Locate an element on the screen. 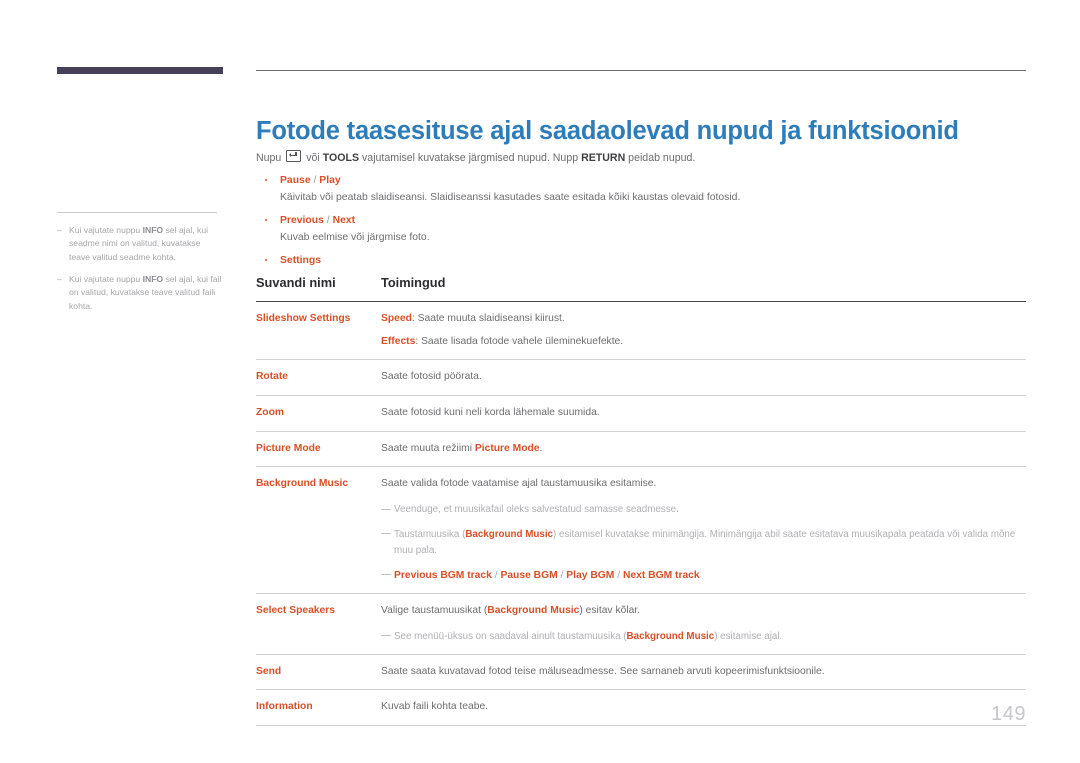 The width and height of the screenshot is (1080, 763). row-option-name: Slideshow Settings is located at coordinates (303, 318).